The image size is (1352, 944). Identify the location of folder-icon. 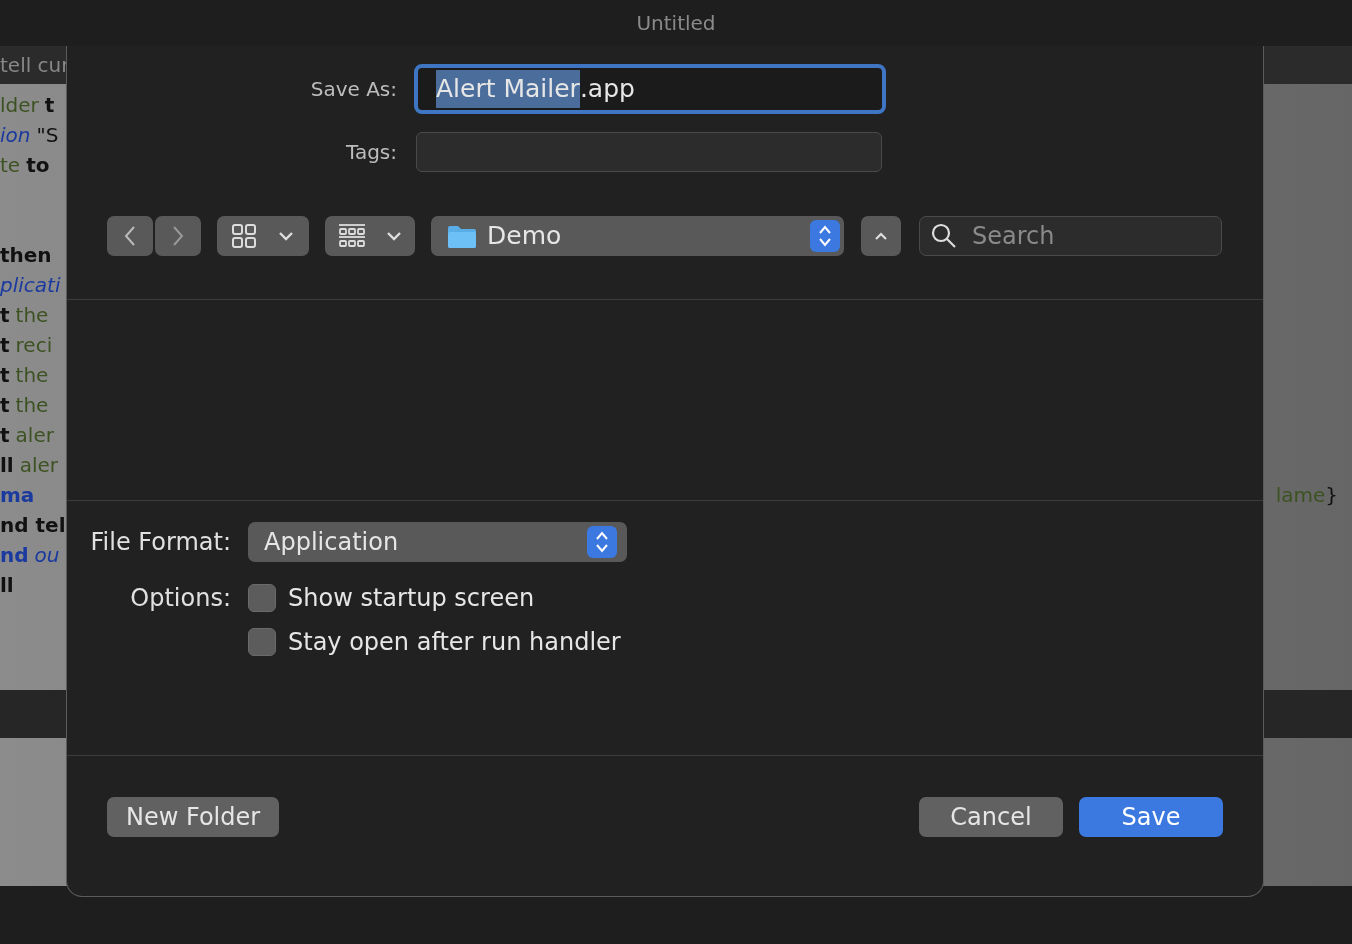
(462, 236).